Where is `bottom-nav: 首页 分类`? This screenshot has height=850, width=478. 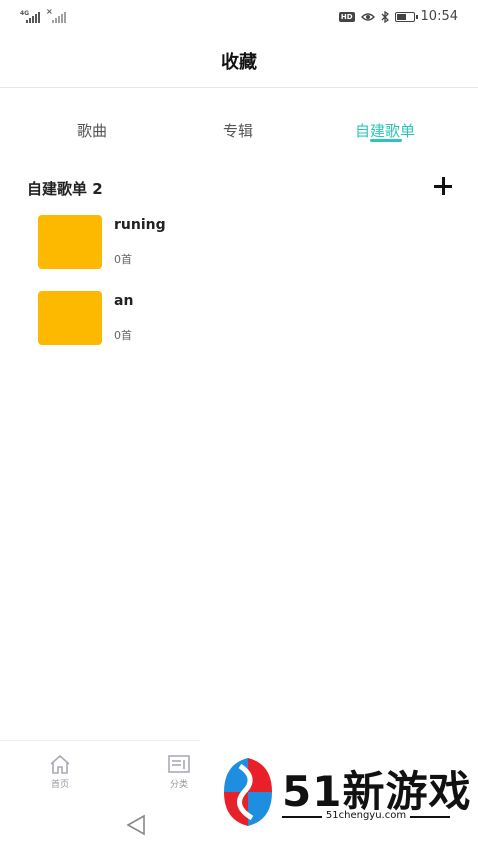 bottom-nav: 首页 分类 is located at coordinates (100, 770).